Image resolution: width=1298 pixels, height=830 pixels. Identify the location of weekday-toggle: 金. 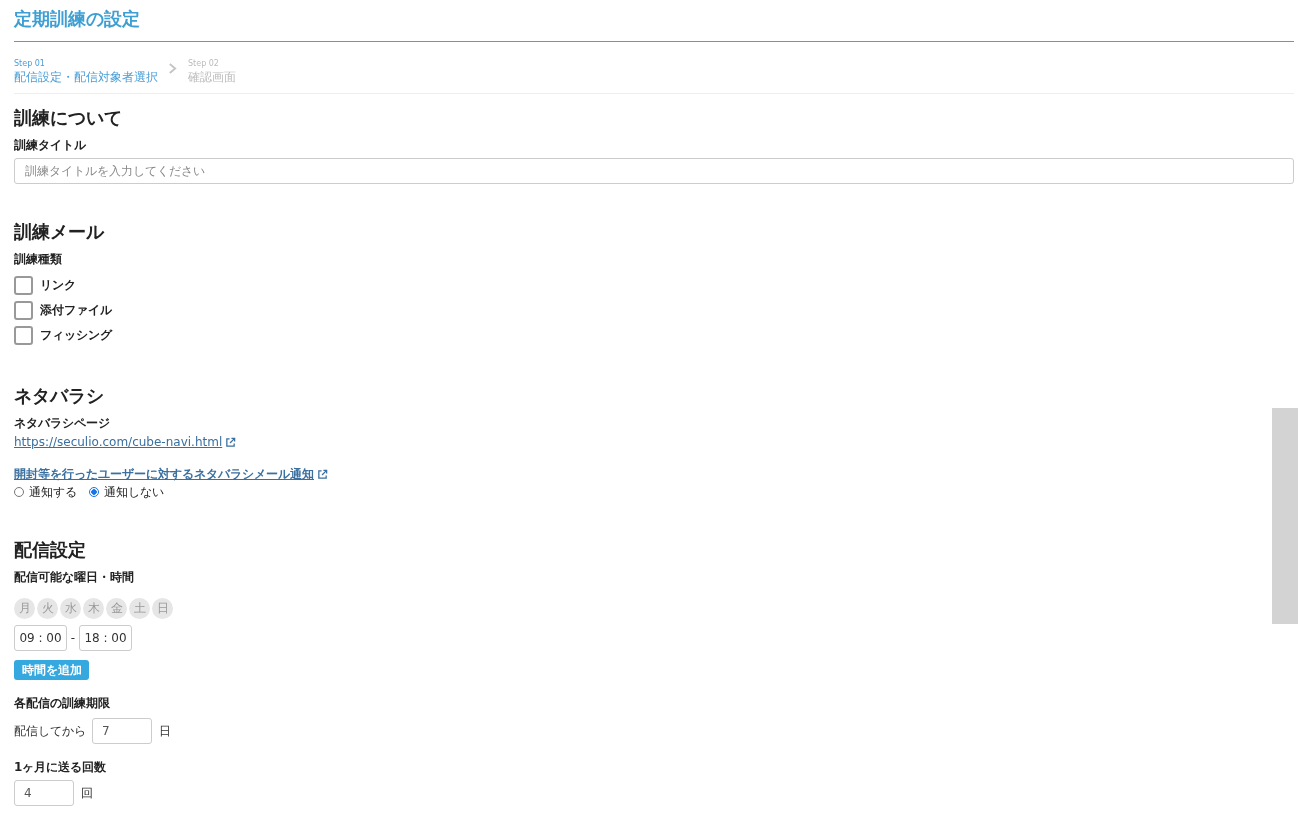
(116, 608).